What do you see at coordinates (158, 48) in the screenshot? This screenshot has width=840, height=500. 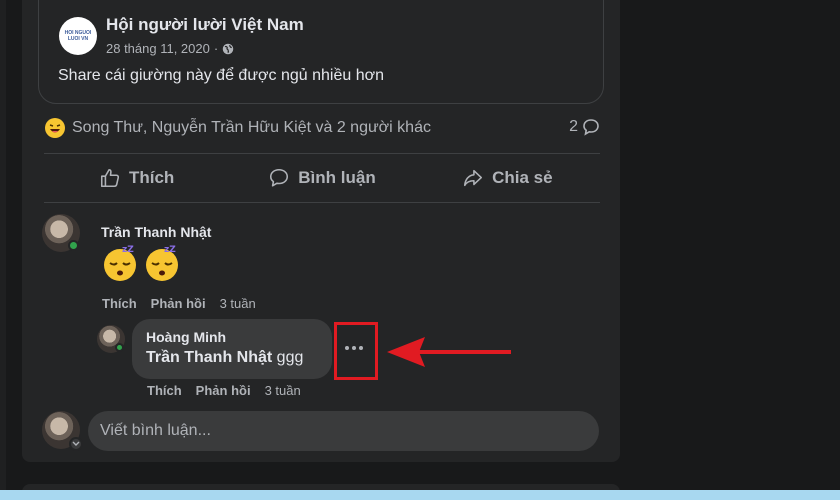 I see `post-date: 28 tháng 11, 2020` at bounding box center [158, 48].